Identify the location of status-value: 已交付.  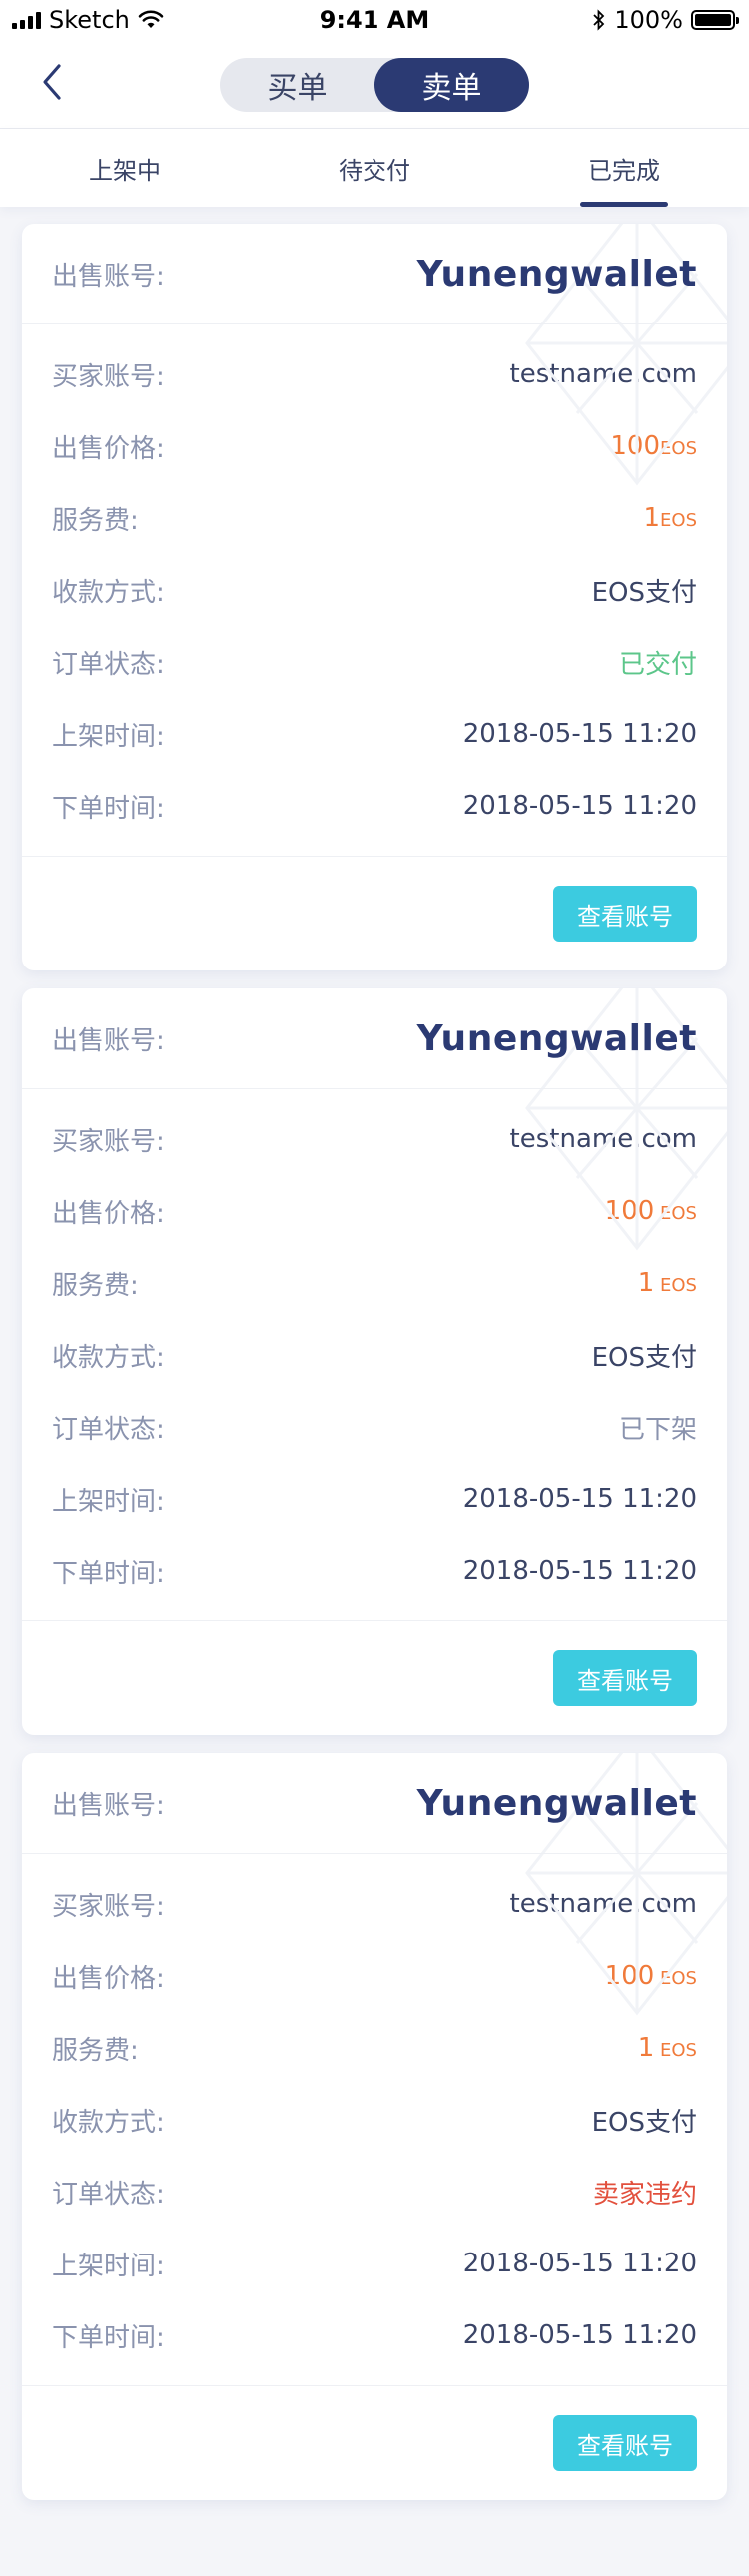
(657, 664).